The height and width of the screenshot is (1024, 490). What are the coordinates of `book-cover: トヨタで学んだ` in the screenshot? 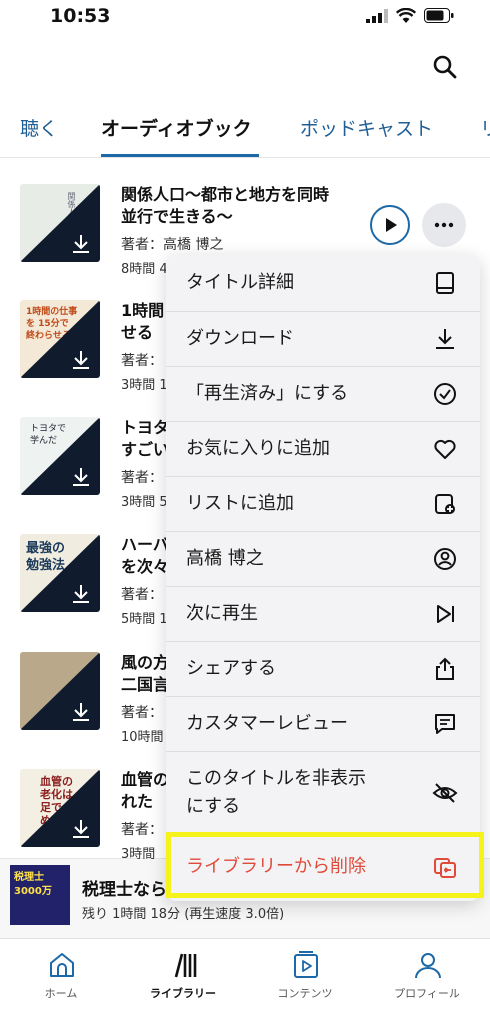 It's located at (60, 456).